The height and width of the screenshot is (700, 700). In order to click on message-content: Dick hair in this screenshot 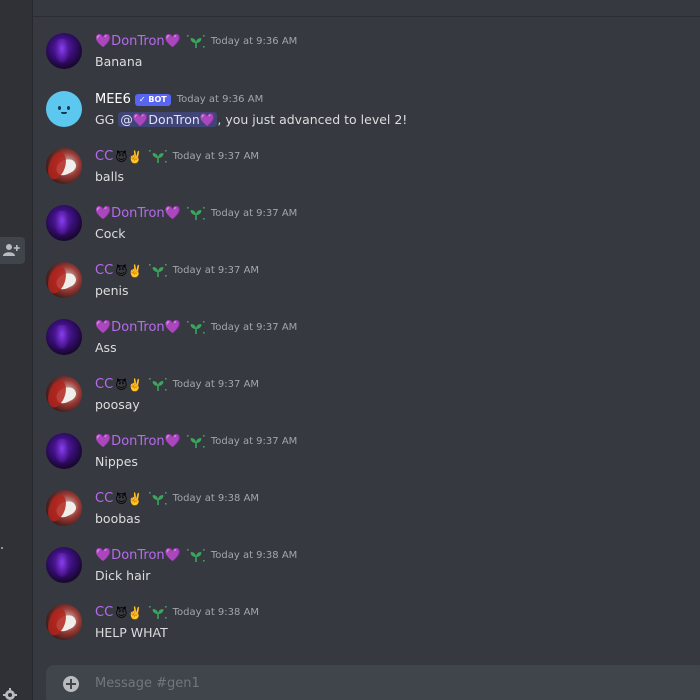, I will do `click(123, 575)`.